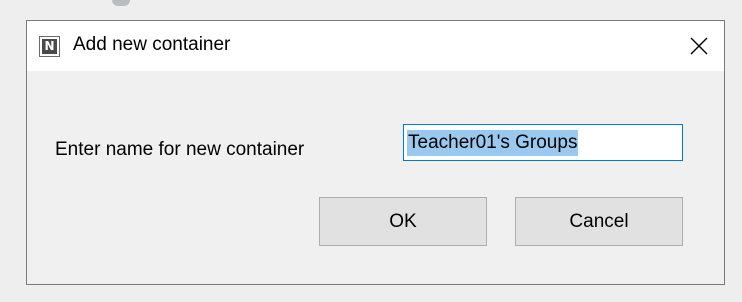 This screenshot has width=742, height=302. Describe the element at coordinates (152, 44) in the screenshot. I see `dialog-title: Add new container` at that location.